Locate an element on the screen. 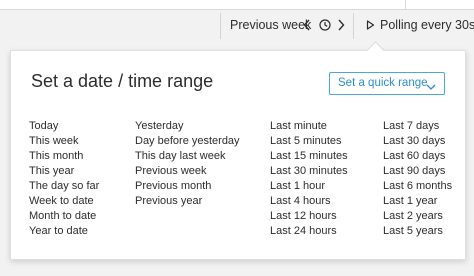 The height and width of the screenshot is (276, 474). range-option: Last 5 minutes is located at coordinates (309, 141).